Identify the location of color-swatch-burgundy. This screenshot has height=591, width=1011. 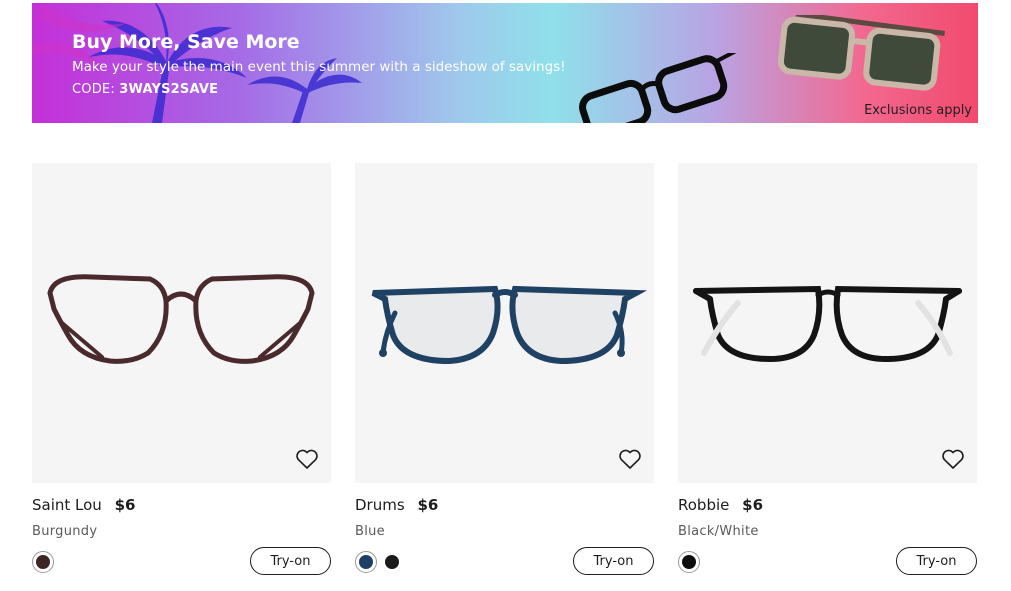
(43, 562).